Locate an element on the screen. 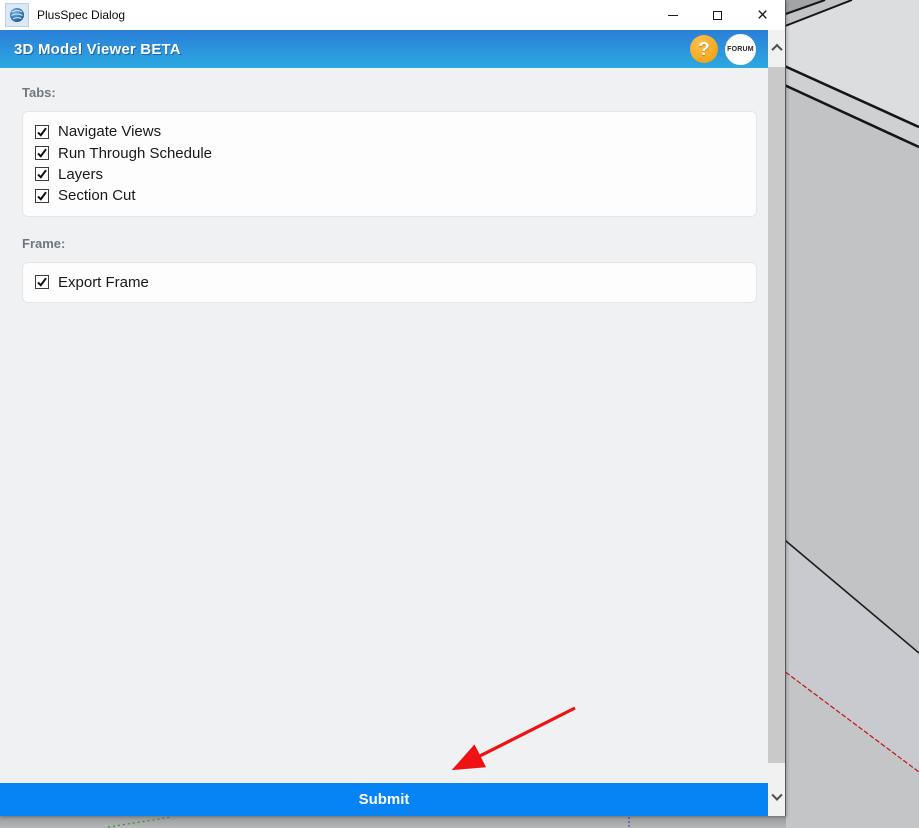 The width and height of the screenshot is (919, 828). minimize-icon is located at coordinates (672, 15).